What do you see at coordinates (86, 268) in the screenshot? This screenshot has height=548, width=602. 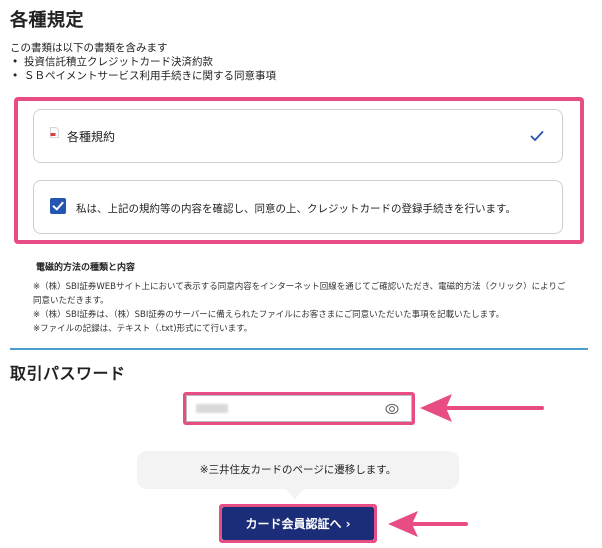 I see `electronic-notice-title: 電磁的方法の種類と内容` at bounding box center [86, 268].